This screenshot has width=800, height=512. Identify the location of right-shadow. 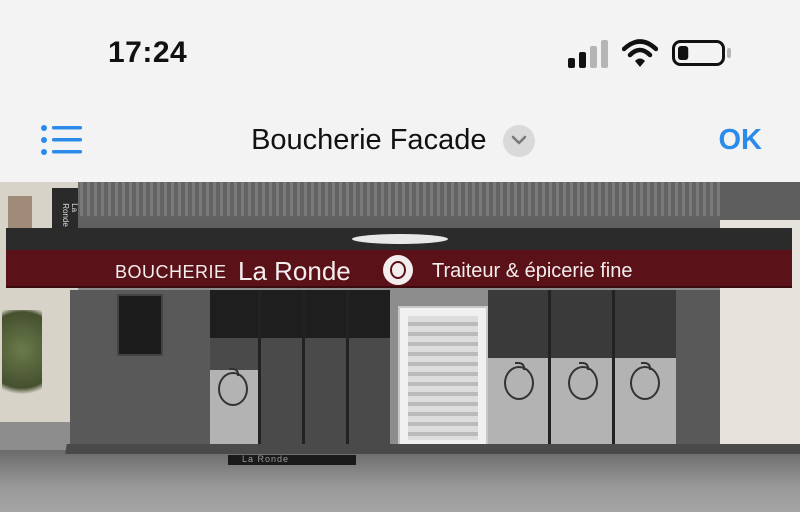
(760, 201).